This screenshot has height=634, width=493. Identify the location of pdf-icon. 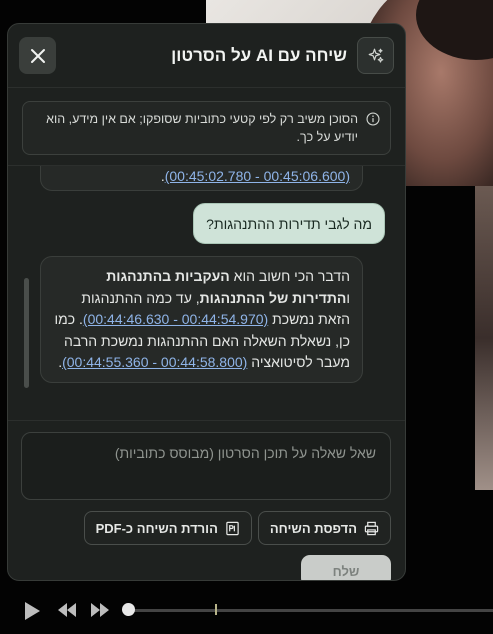
(232, 528).